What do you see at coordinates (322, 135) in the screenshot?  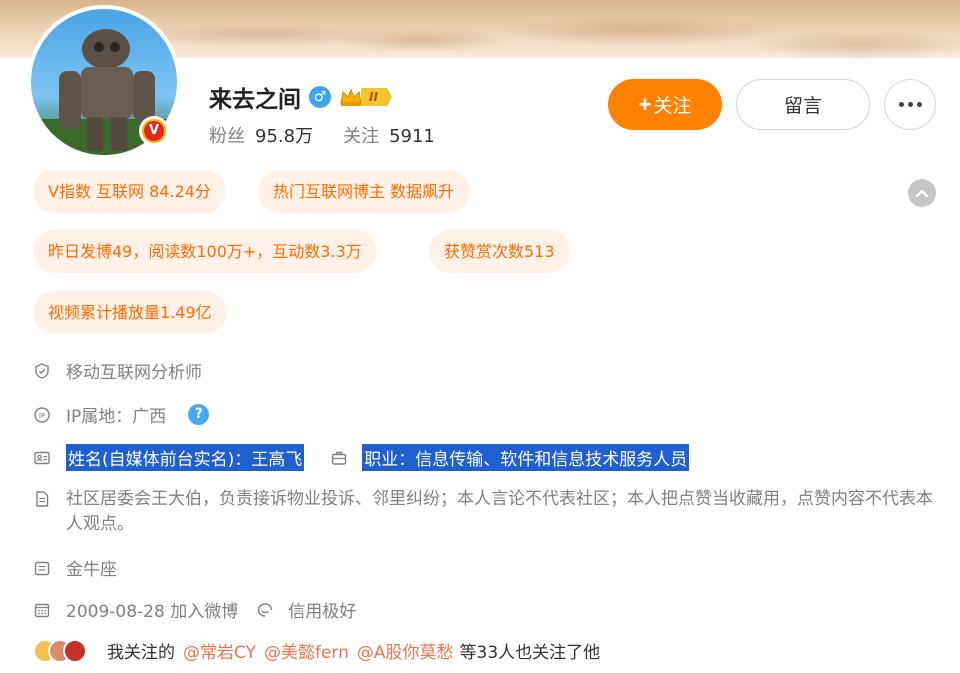 I see `follow-stats: 粉丝 95.8万 关注 5911` at bounding box center [322, 135].